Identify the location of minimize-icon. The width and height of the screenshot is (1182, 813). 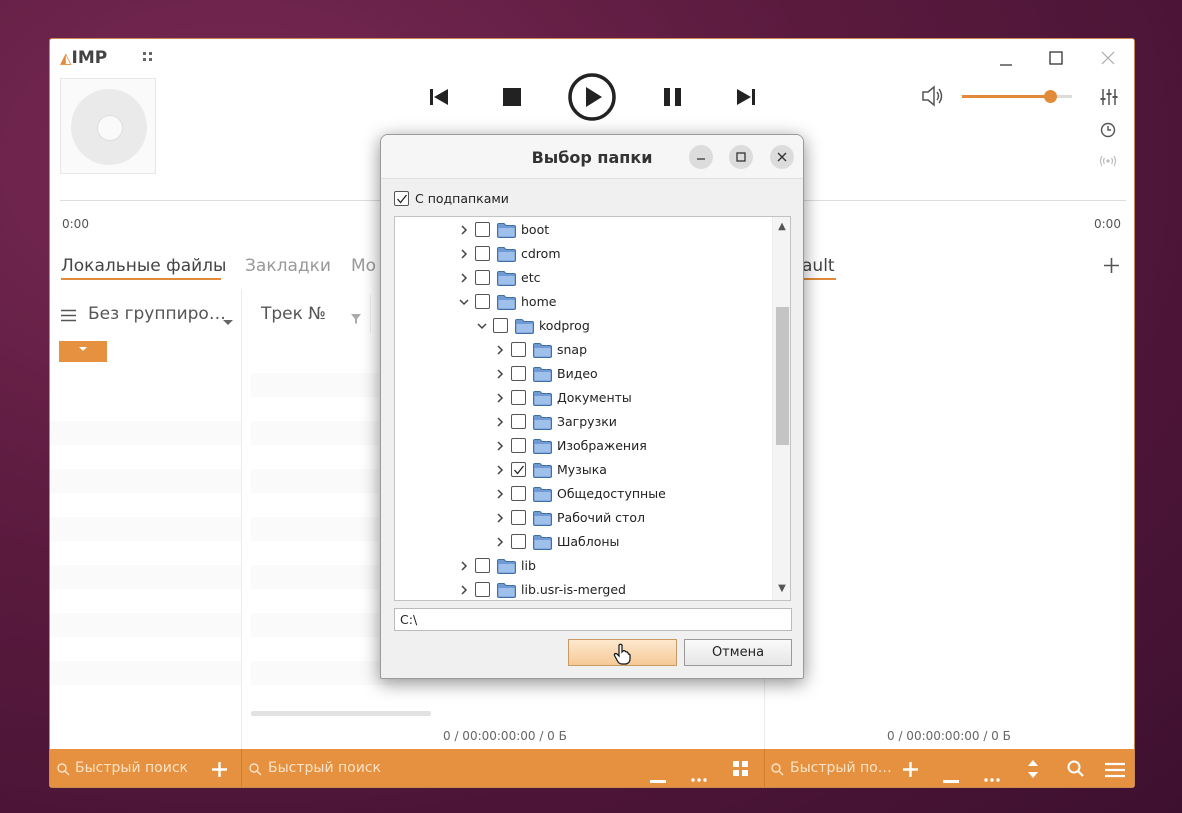
(701, 159).